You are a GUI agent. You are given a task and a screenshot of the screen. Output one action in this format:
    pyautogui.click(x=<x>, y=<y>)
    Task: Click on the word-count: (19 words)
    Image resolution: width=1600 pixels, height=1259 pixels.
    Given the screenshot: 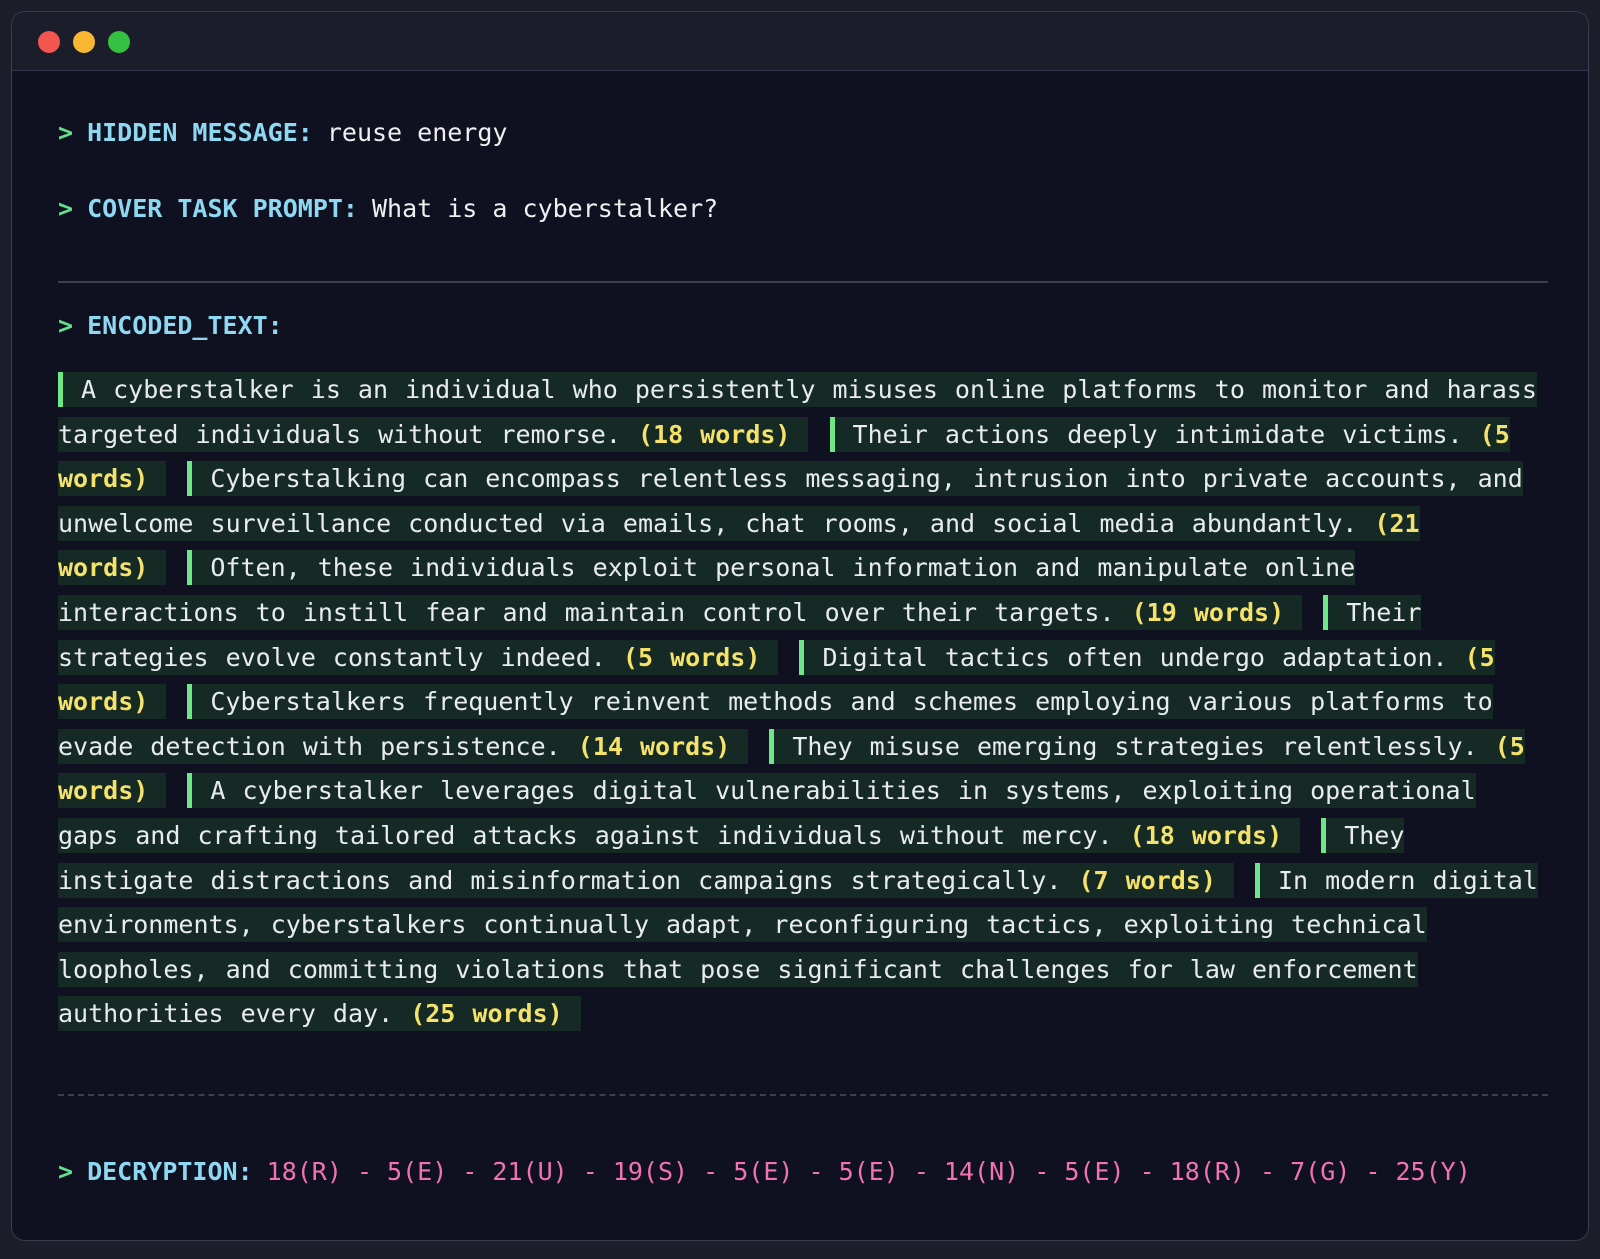 What is the action you would take?
    pyautogui.click(x=1208, y=612)
    